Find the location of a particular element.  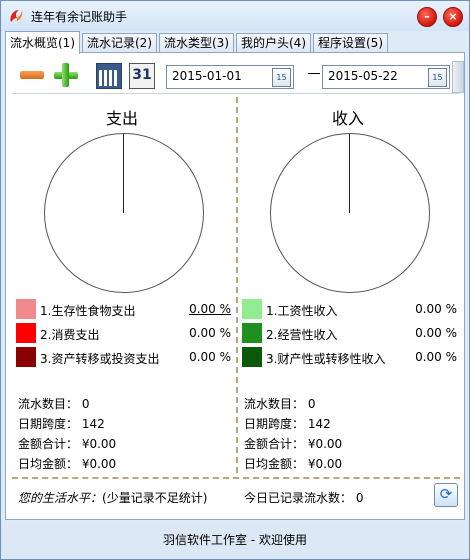

refresh-button: ⟳ is located at coordinates (446, 495).